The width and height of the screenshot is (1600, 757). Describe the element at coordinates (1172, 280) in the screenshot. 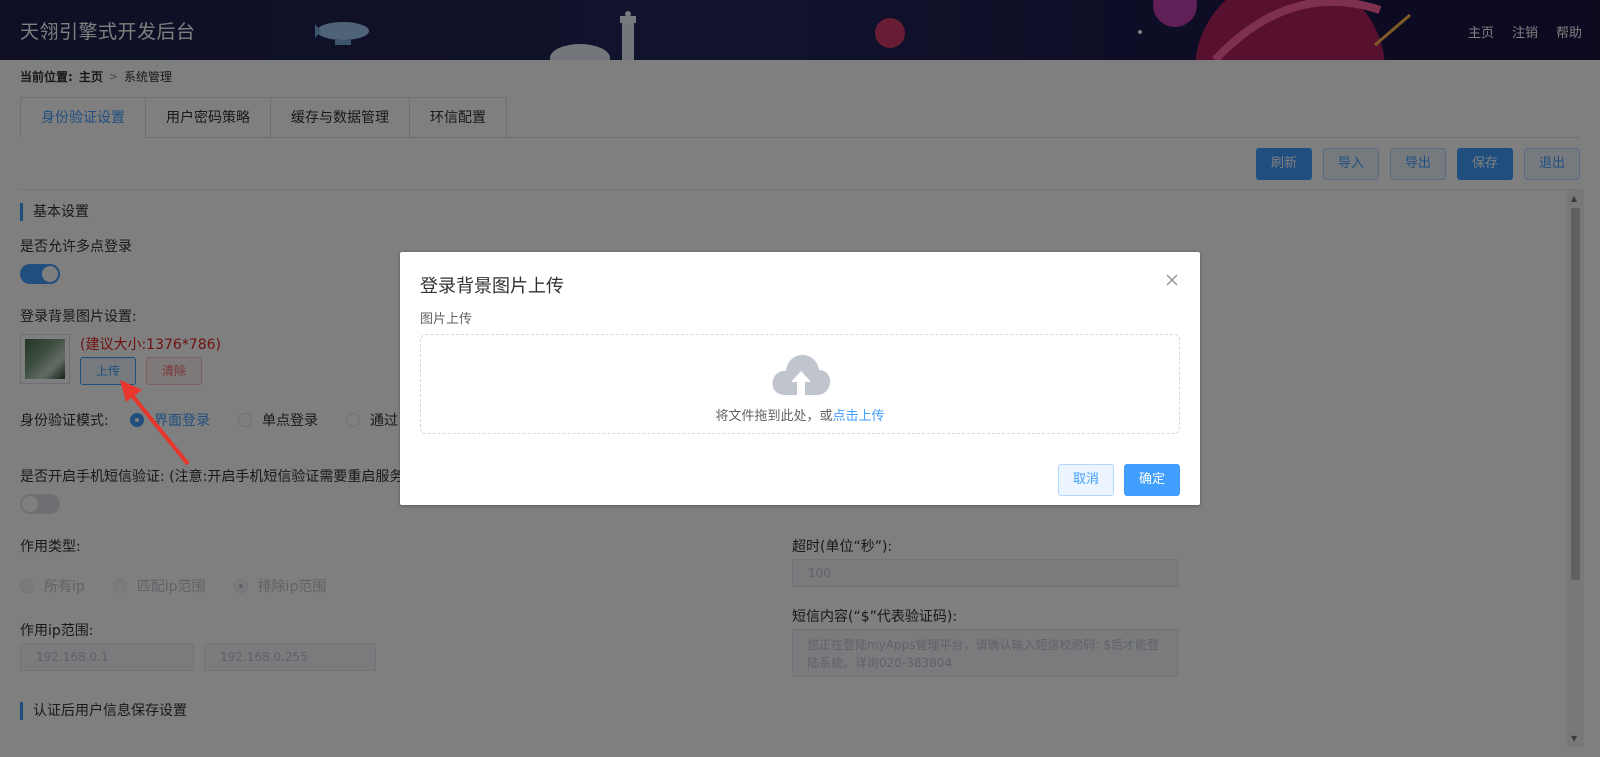

I see `close-icon` at that location.